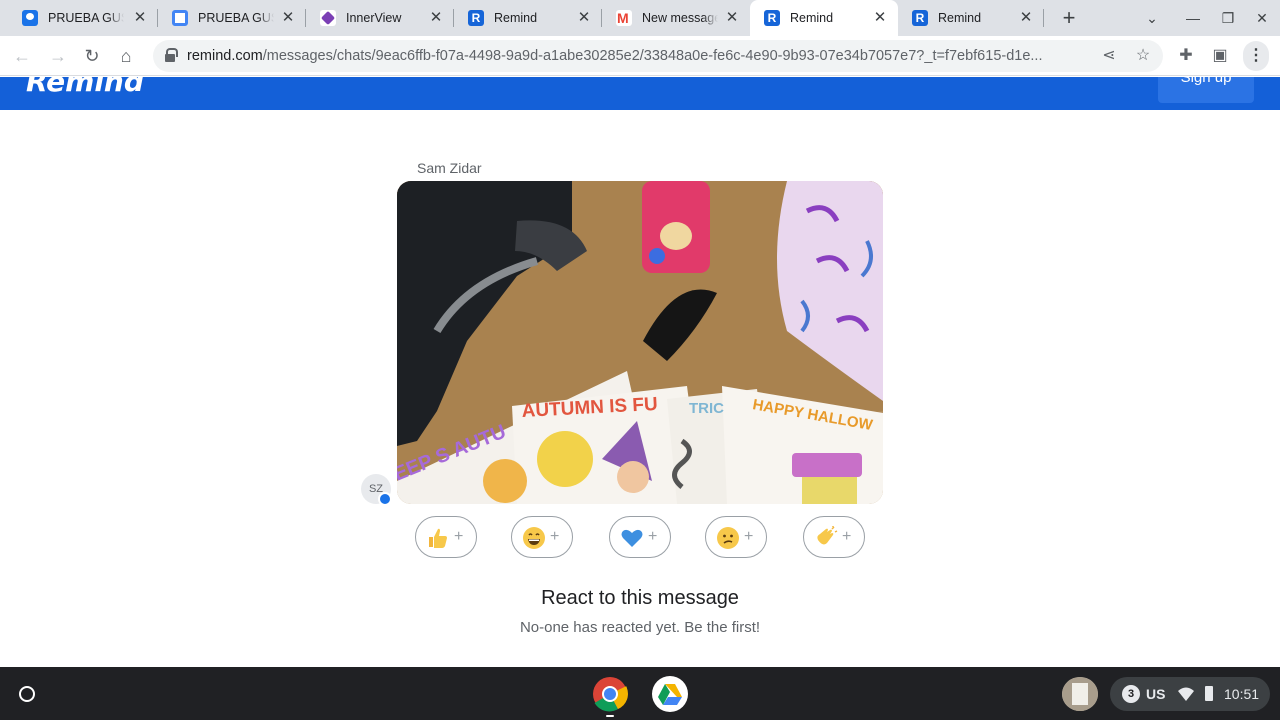  What do you see at coordinates (171, 55) in the screenshot?
I see `lock-icon` at bounding box center [171, 55].